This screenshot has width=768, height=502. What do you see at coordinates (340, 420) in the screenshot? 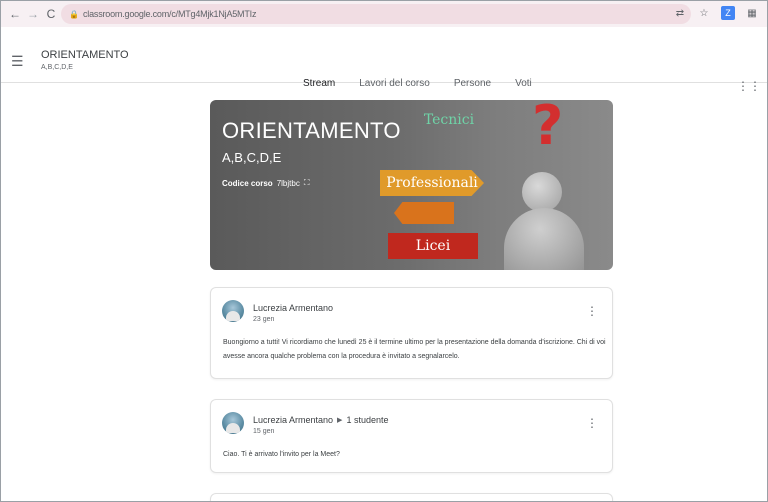
I see `caret-right-icon: ▶` at bounding box center [340, 420].